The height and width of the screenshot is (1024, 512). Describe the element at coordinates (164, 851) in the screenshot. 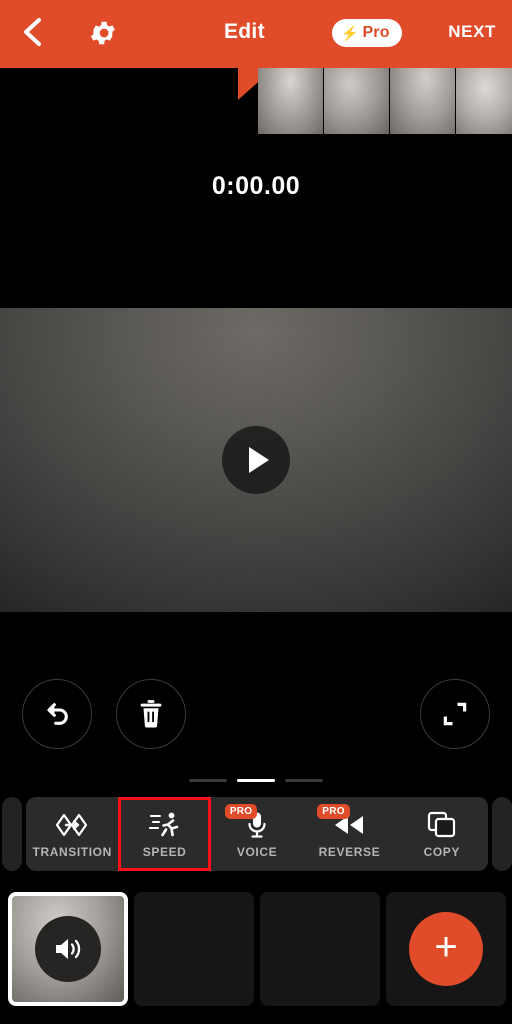

I see `tool-label: SPEED` at that location.